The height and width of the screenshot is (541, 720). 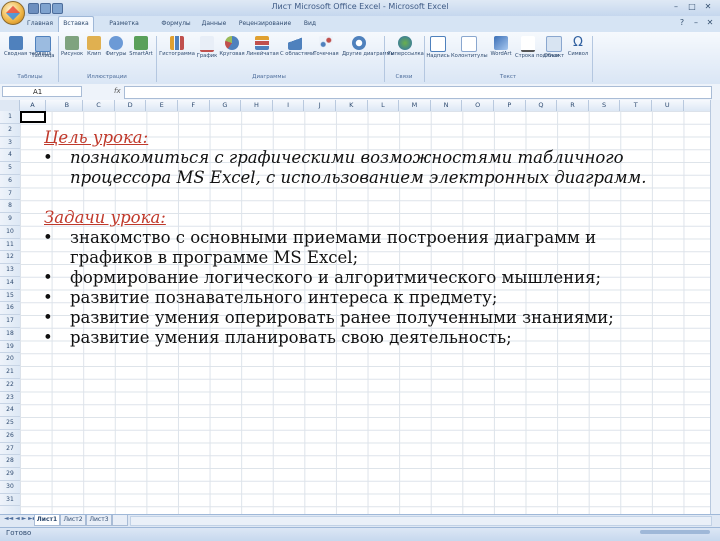 What do you see at coordinates (232, 43) in the screenshot?
I see `pie-chart-icon` at bounding box center [232, 43].